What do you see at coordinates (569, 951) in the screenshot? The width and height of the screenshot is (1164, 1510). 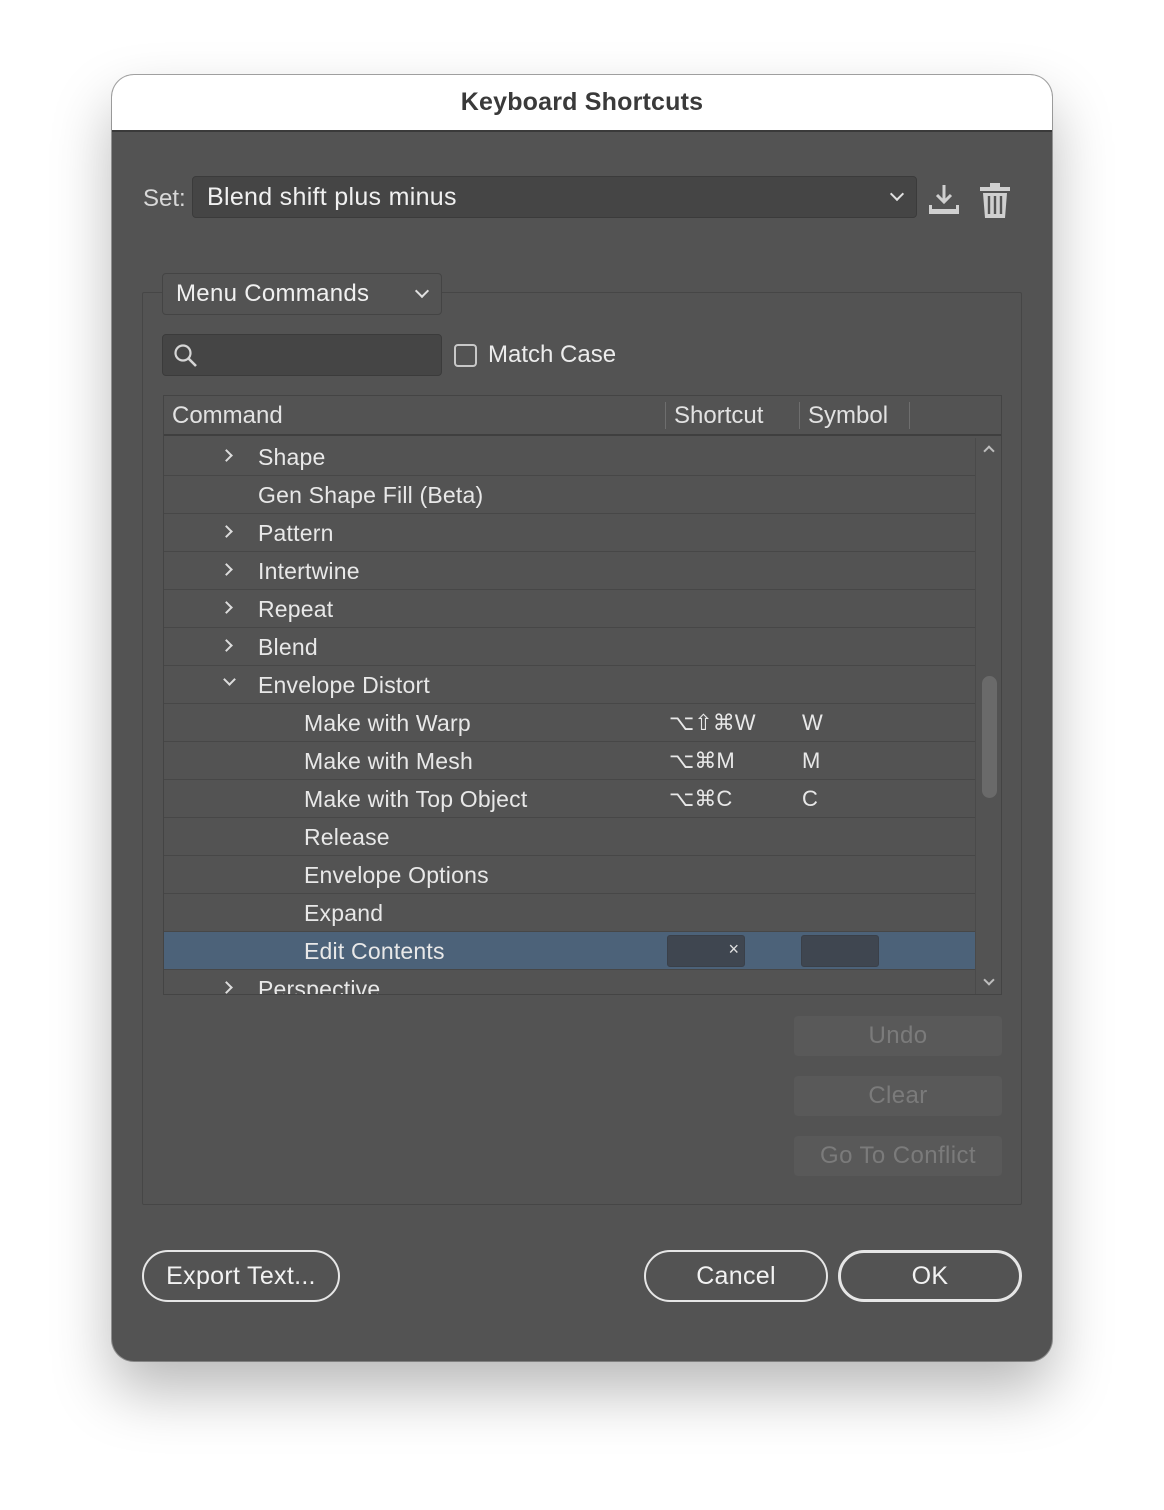 I see `table-row: Edit Contents ×` at bounding box center [569, 951].